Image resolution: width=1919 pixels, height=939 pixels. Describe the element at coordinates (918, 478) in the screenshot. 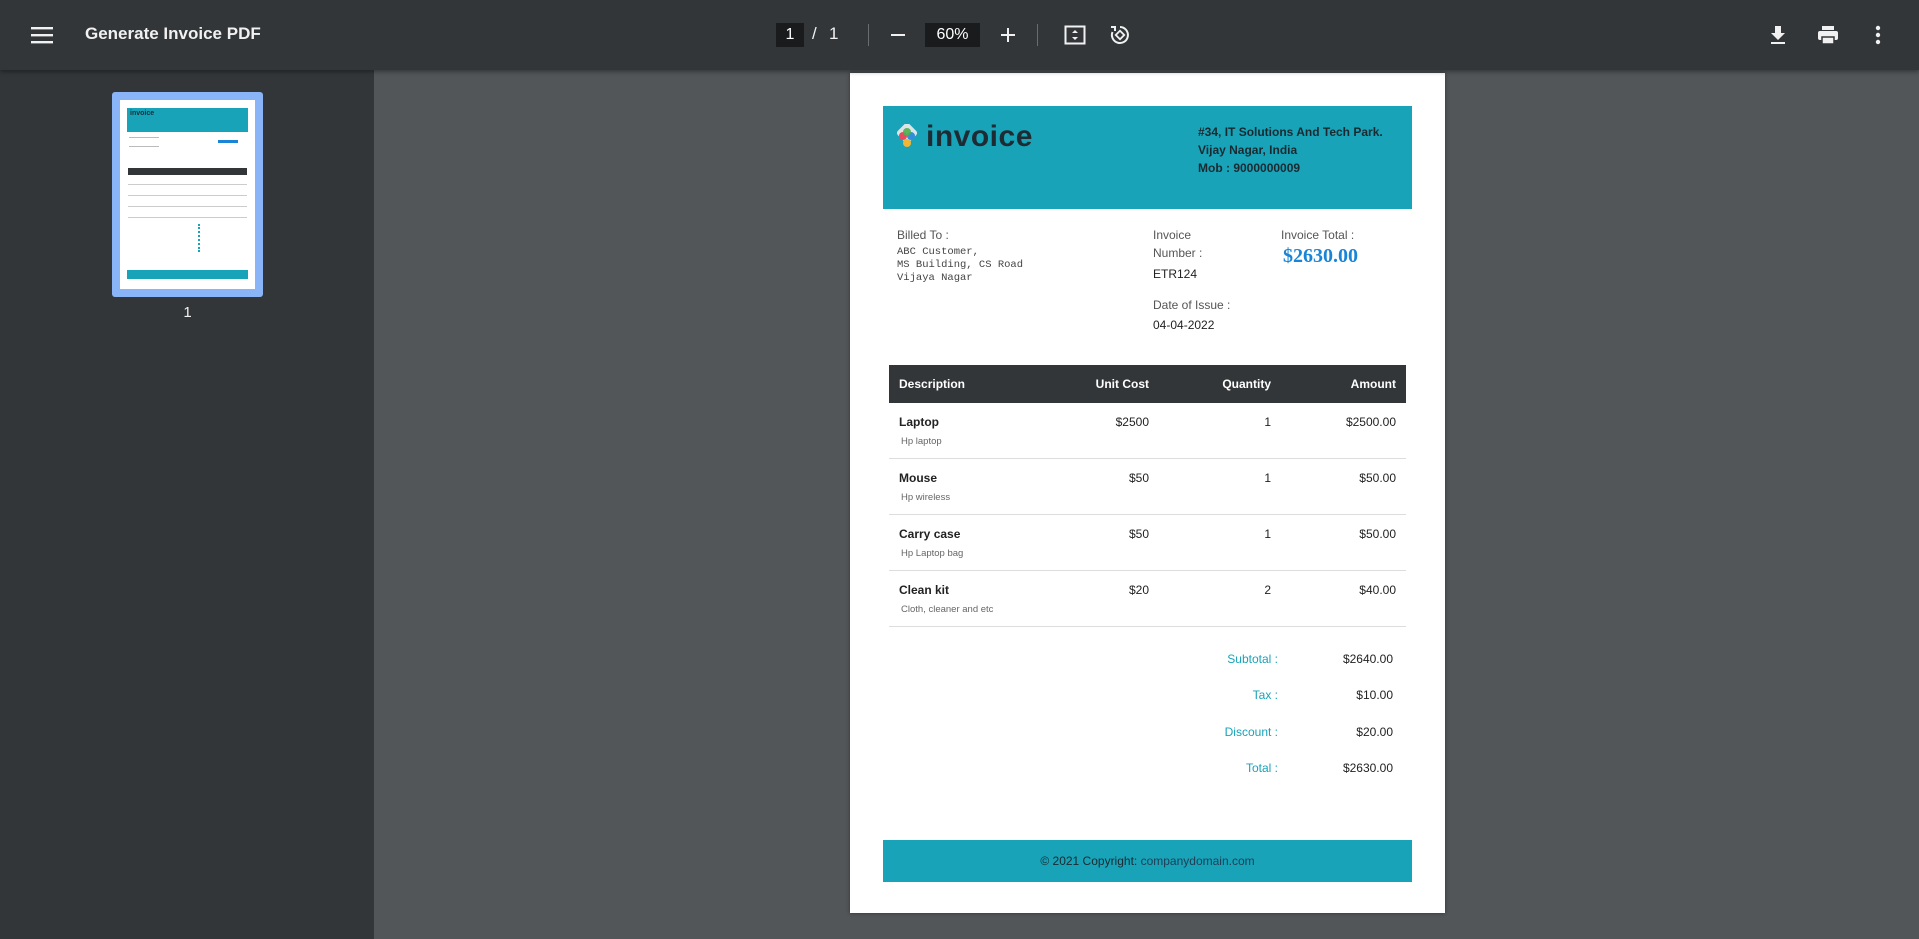

I see `item-name: Mouse` at that location.